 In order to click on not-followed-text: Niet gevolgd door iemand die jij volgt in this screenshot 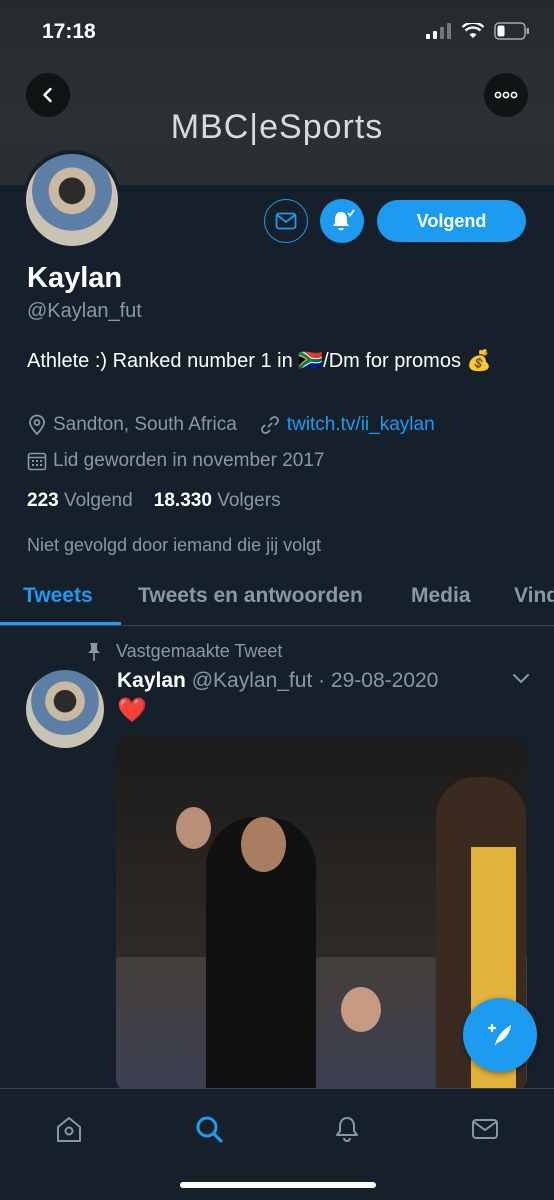, I will do `click(174, 545)`.